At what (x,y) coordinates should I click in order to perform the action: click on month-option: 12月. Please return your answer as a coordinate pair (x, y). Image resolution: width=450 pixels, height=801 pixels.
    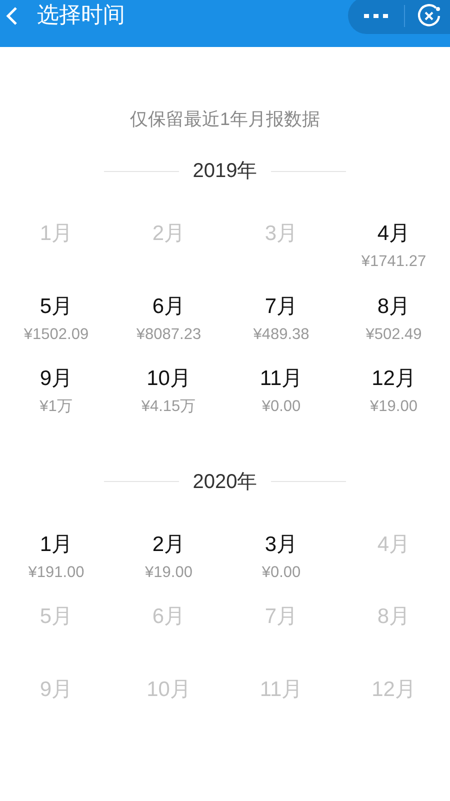
    Looking at the image, I should click on (394, 379).